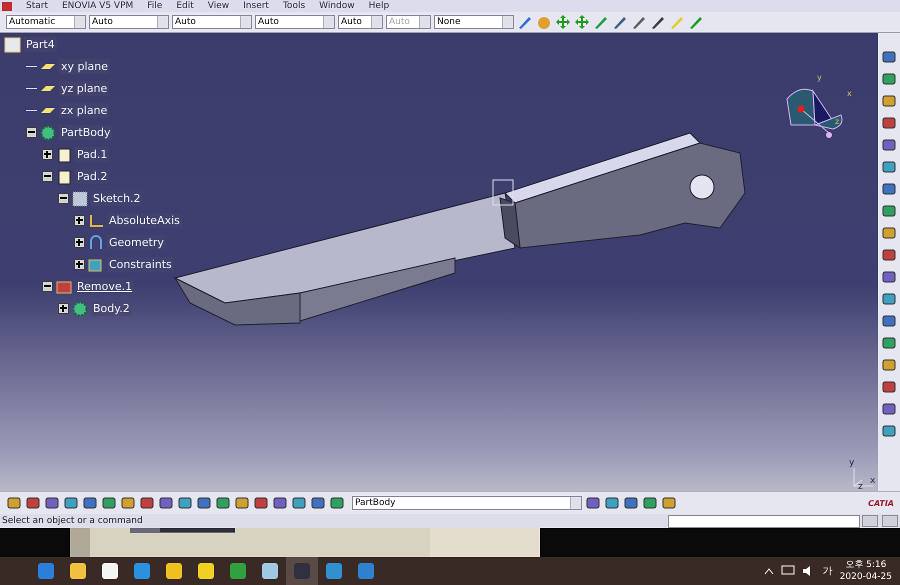 The image size is (900, 585). I want to click on tree-item: yz plane, so click(84, 88).